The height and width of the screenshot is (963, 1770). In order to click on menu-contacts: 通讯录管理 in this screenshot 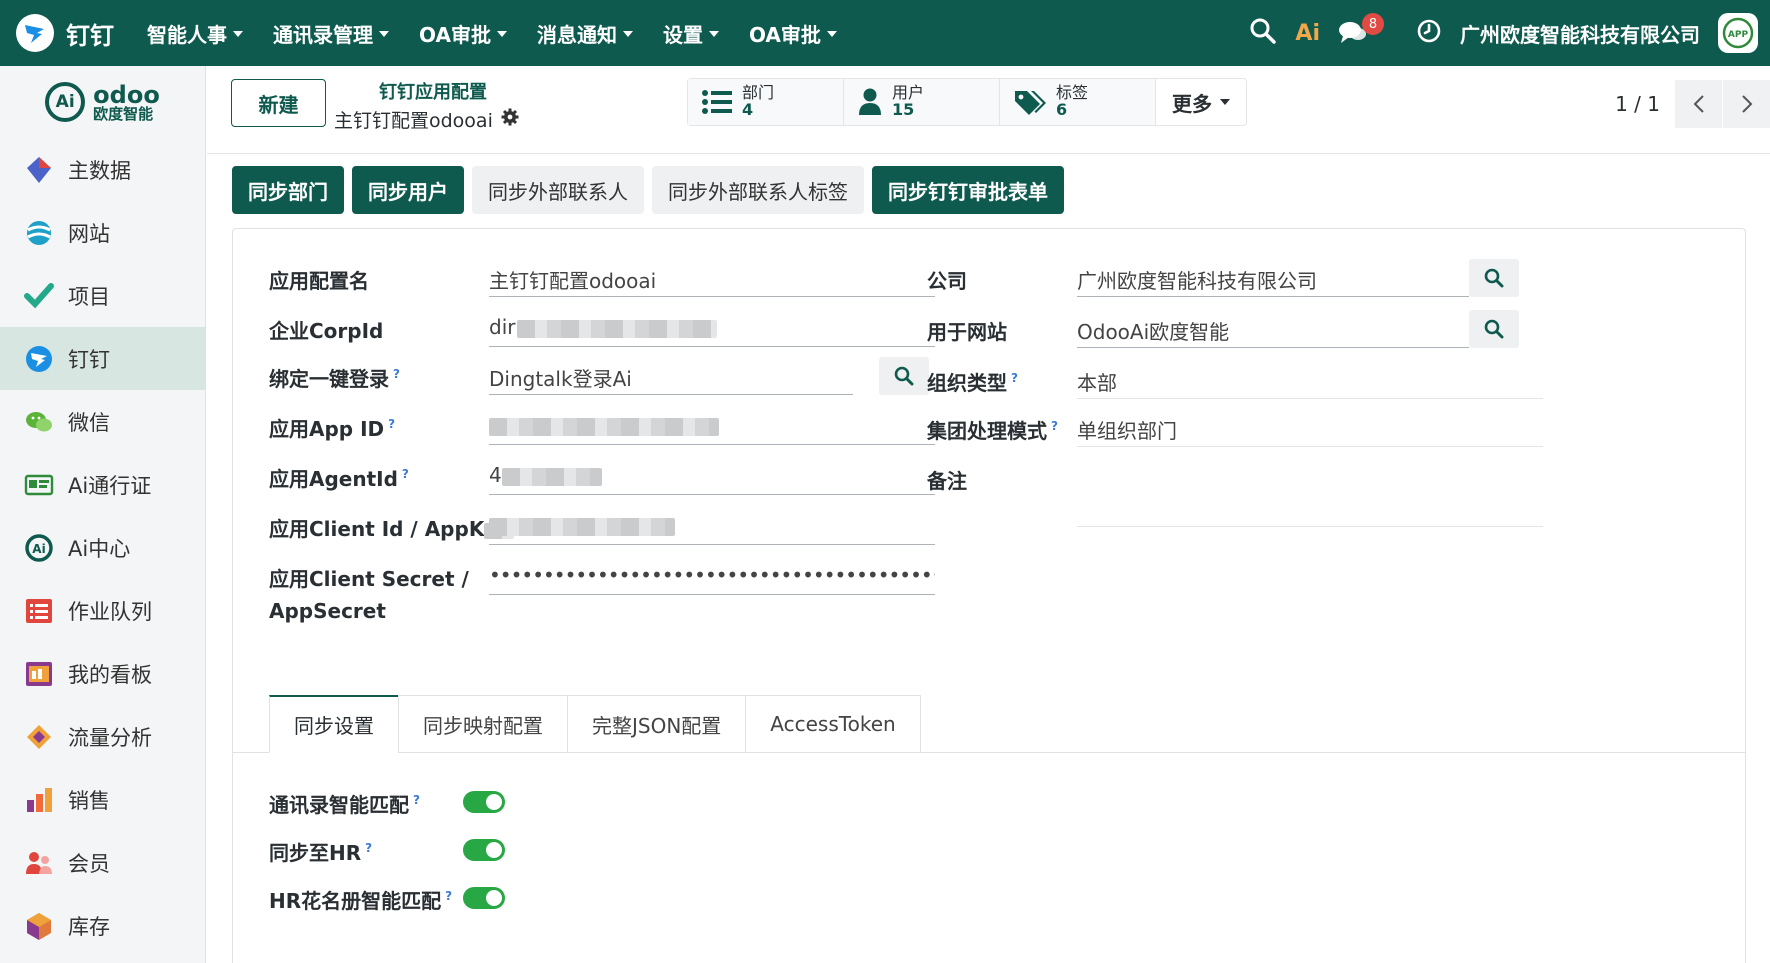, I will do `click(331, 33)`.